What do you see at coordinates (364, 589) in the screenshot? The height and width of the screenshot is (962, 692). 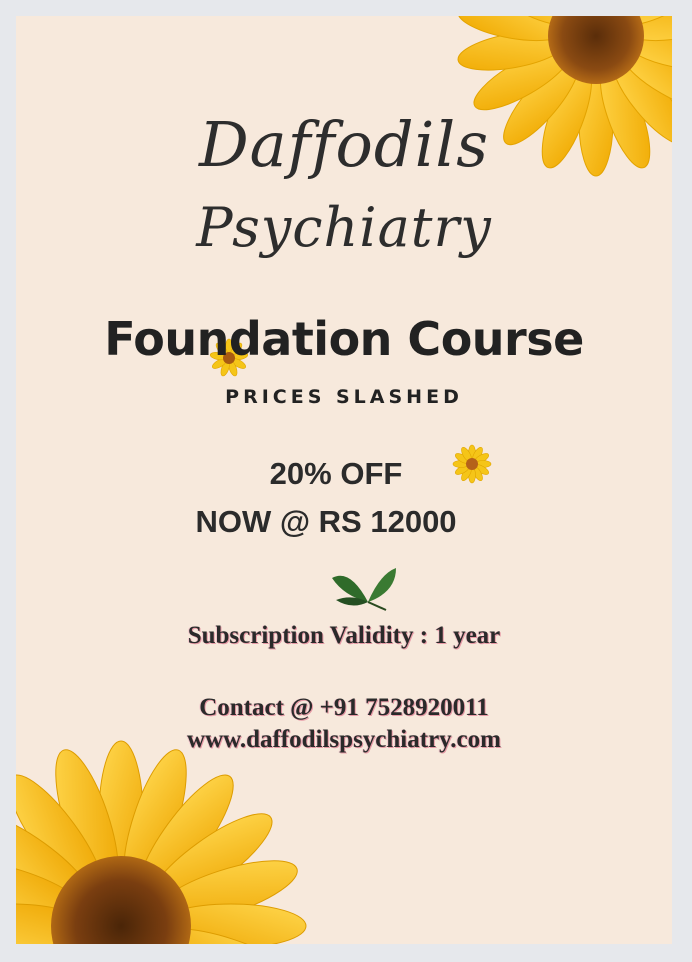 I see `leaves-icon` at bounding box center [364, 589].